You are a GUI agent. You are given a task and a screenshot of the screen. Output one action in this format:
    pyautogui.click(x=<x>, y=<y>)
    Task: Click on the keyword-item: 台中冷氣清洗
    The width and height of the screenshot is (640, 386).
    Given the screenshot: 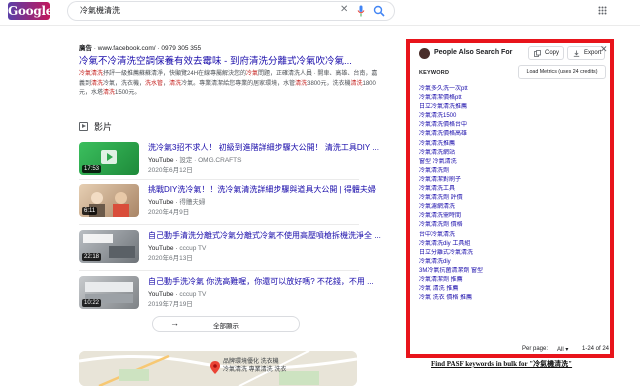 What is the action you would take?
    pyautogui.click(x=514, y=235)
    